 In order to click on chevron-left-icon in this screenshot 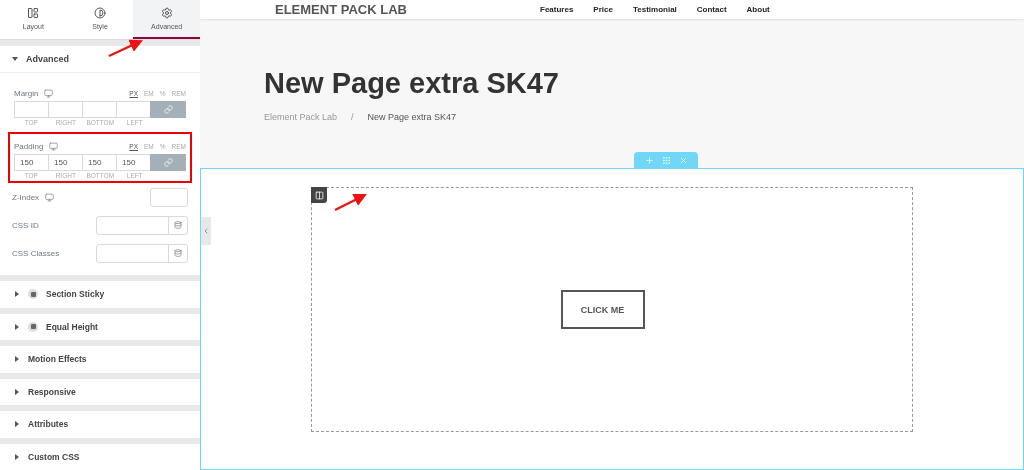, I will do `click(206, 231)`.